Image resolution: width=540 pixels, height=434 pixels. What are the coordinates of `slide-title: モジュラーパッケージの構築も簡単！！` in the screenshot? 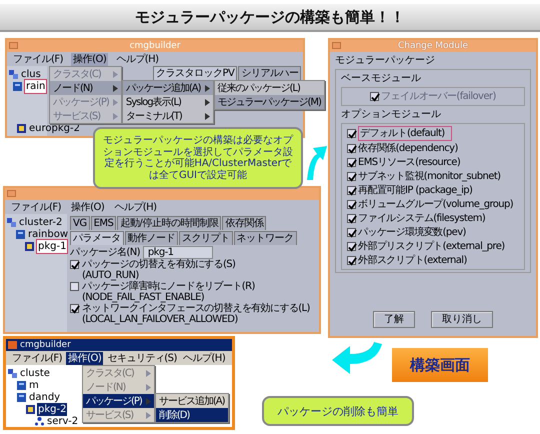 It's located at (270, 17).